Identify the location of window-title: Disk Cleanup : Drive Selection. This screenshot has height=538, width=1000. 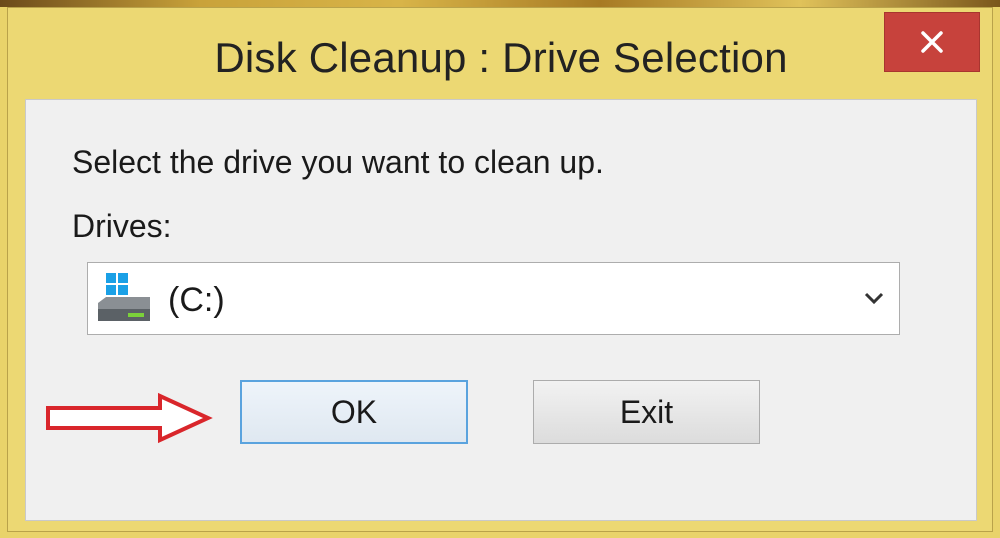
(501, 57).